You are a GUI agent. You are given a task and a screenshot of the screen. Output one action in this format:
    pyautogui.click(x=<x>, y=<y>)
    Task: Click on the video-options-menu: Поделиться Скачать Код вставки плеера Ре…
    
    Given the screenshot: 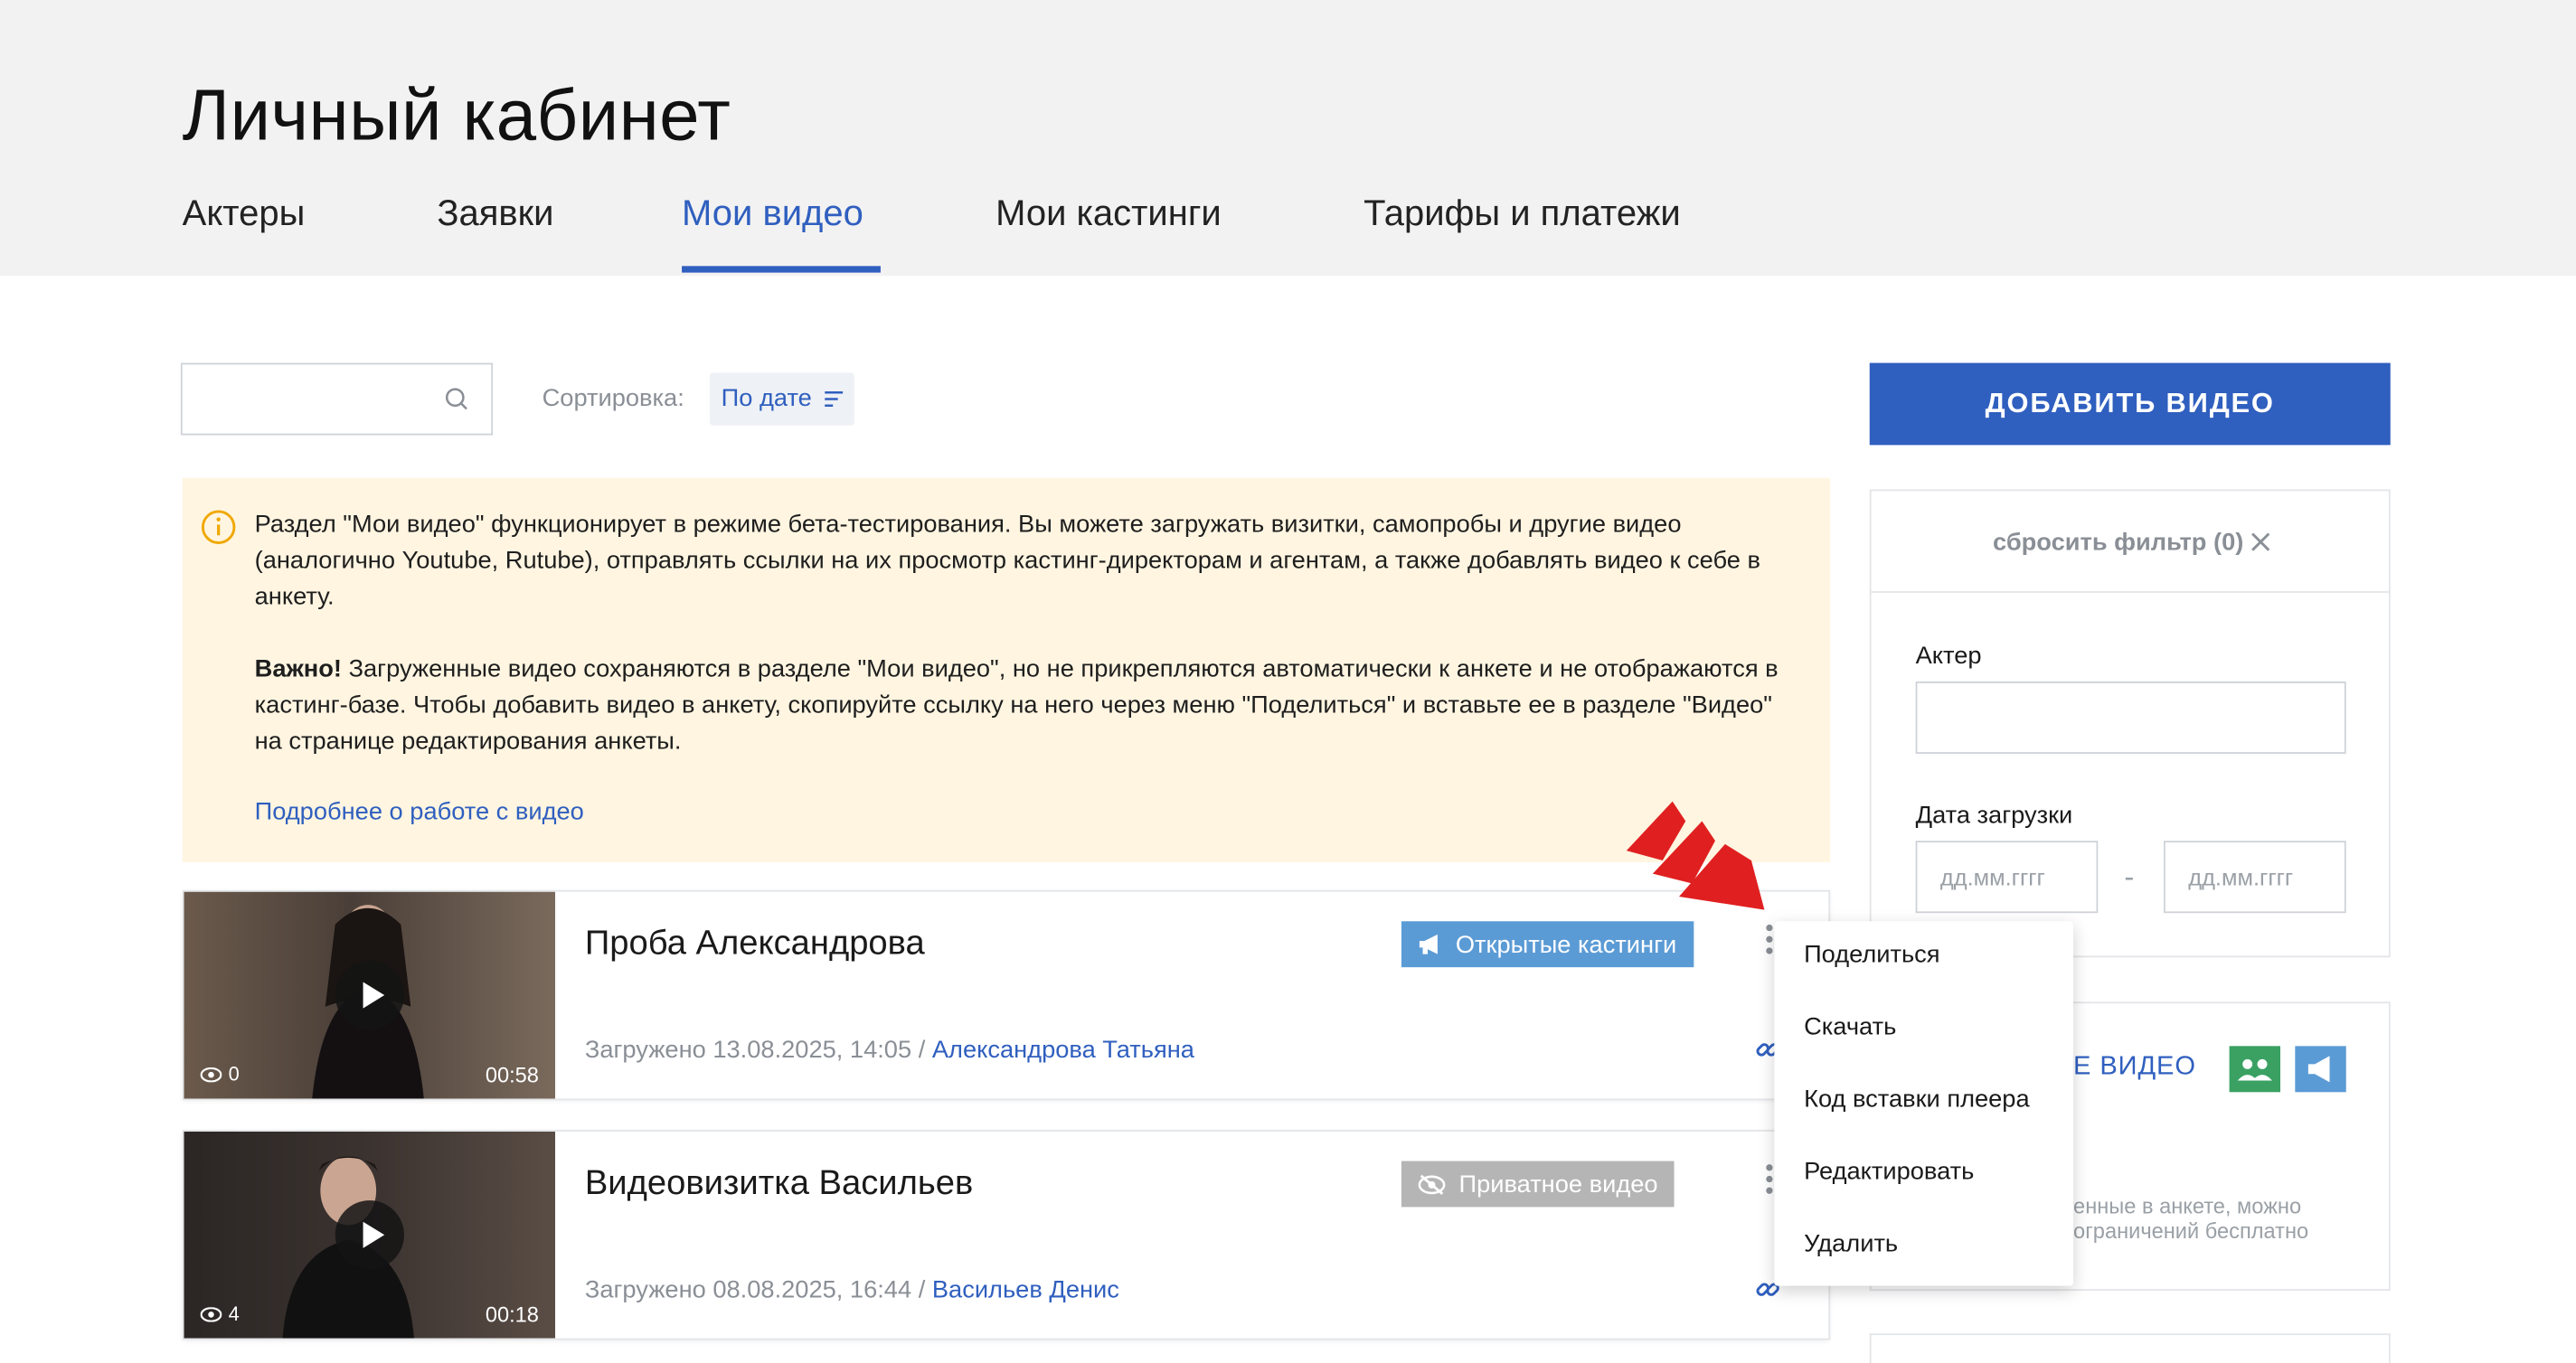 What is the action you would take?
    pyautogui.click(x=1924, y=1103)
    